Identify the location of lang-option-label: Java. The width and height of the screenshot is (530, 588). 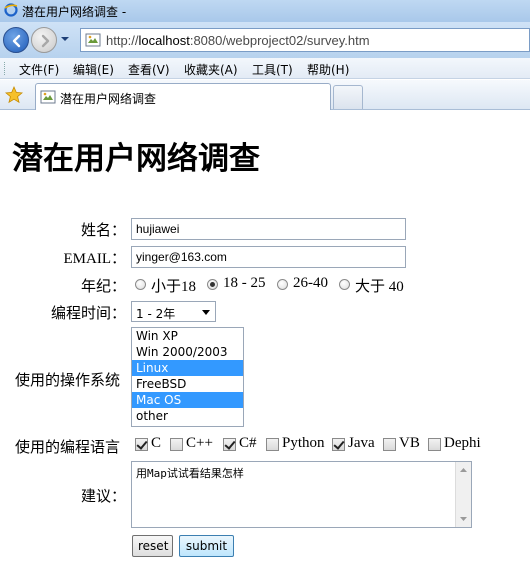
(361, 443).